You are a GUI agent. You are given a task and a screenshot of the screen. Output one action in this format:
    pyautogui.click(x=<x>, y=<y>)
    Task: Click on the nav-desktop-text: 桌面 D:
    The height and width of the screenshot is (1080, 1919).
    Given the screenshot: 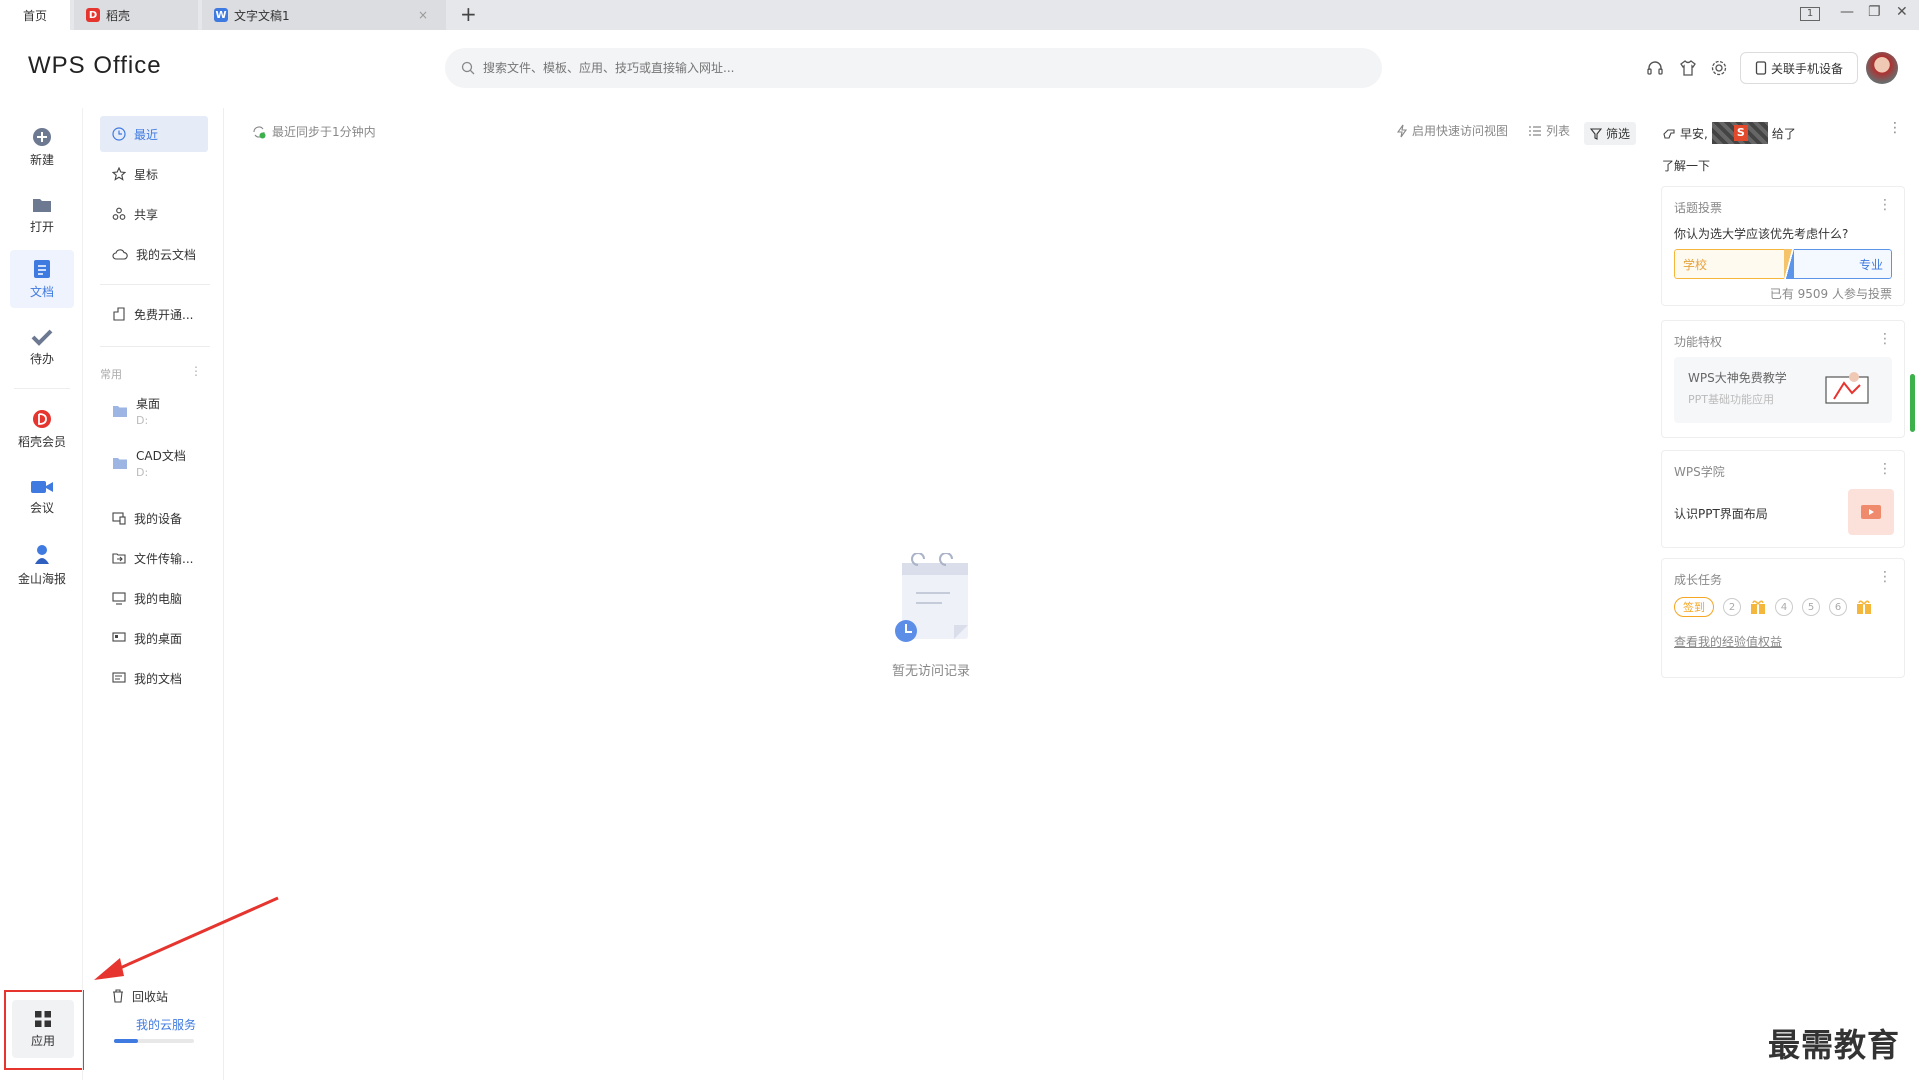 What is the action you would take?
    pyautogui.click(x=148, y=411)
    